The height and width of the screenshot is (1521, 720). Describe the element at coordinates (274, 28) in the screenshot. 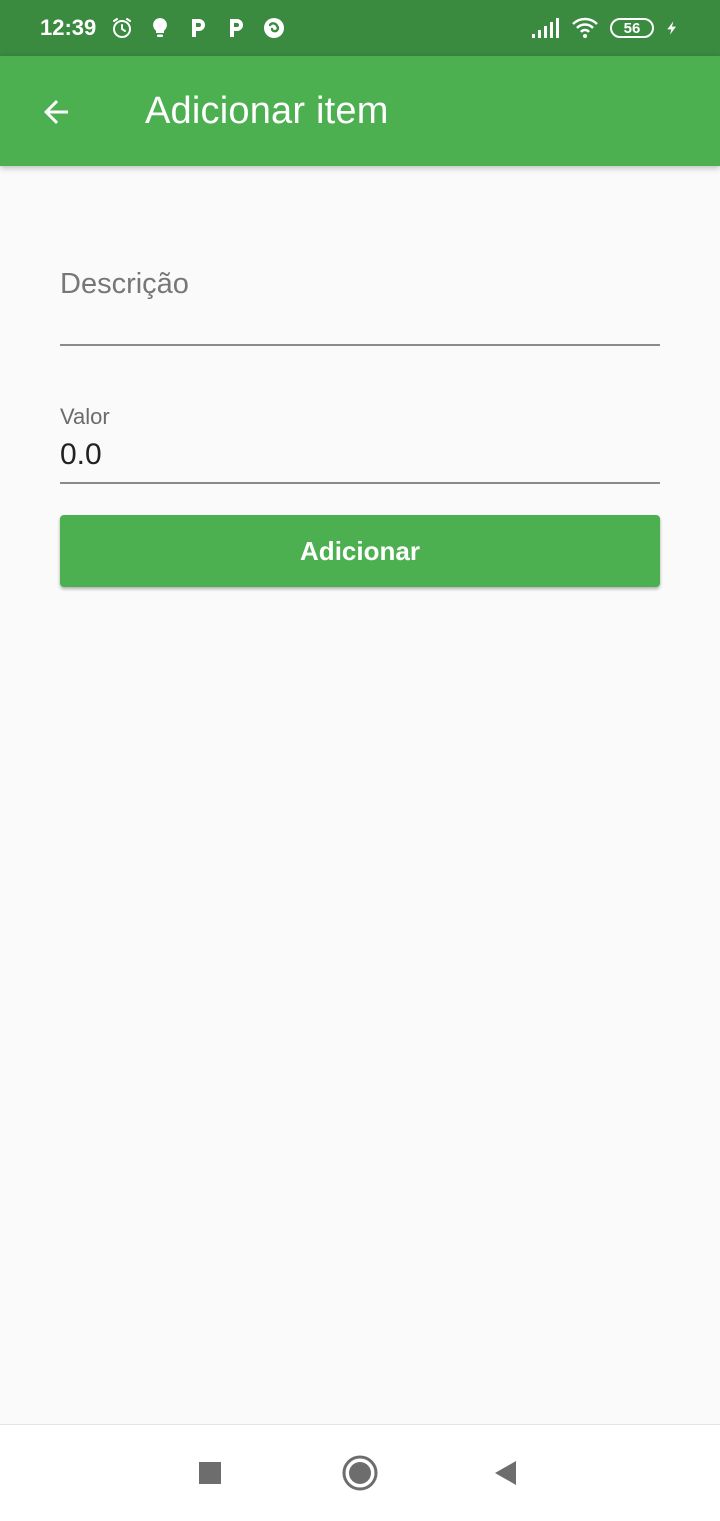

I see `swirl-app-icon` at that location.